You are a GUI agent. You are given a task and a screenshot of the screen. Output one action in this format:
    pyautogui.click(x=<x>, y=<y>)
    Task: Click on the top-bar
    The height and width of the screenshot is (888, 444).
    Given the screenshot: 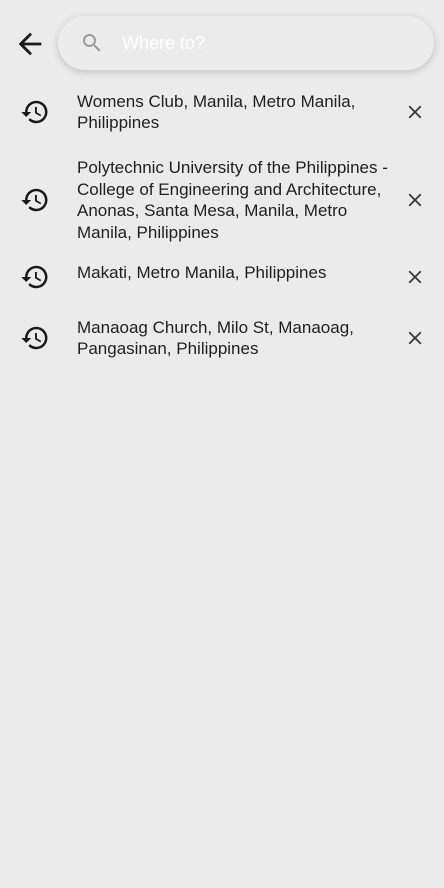 What is the action you would take?
    pyautogui.click(x=222, y=44)
    